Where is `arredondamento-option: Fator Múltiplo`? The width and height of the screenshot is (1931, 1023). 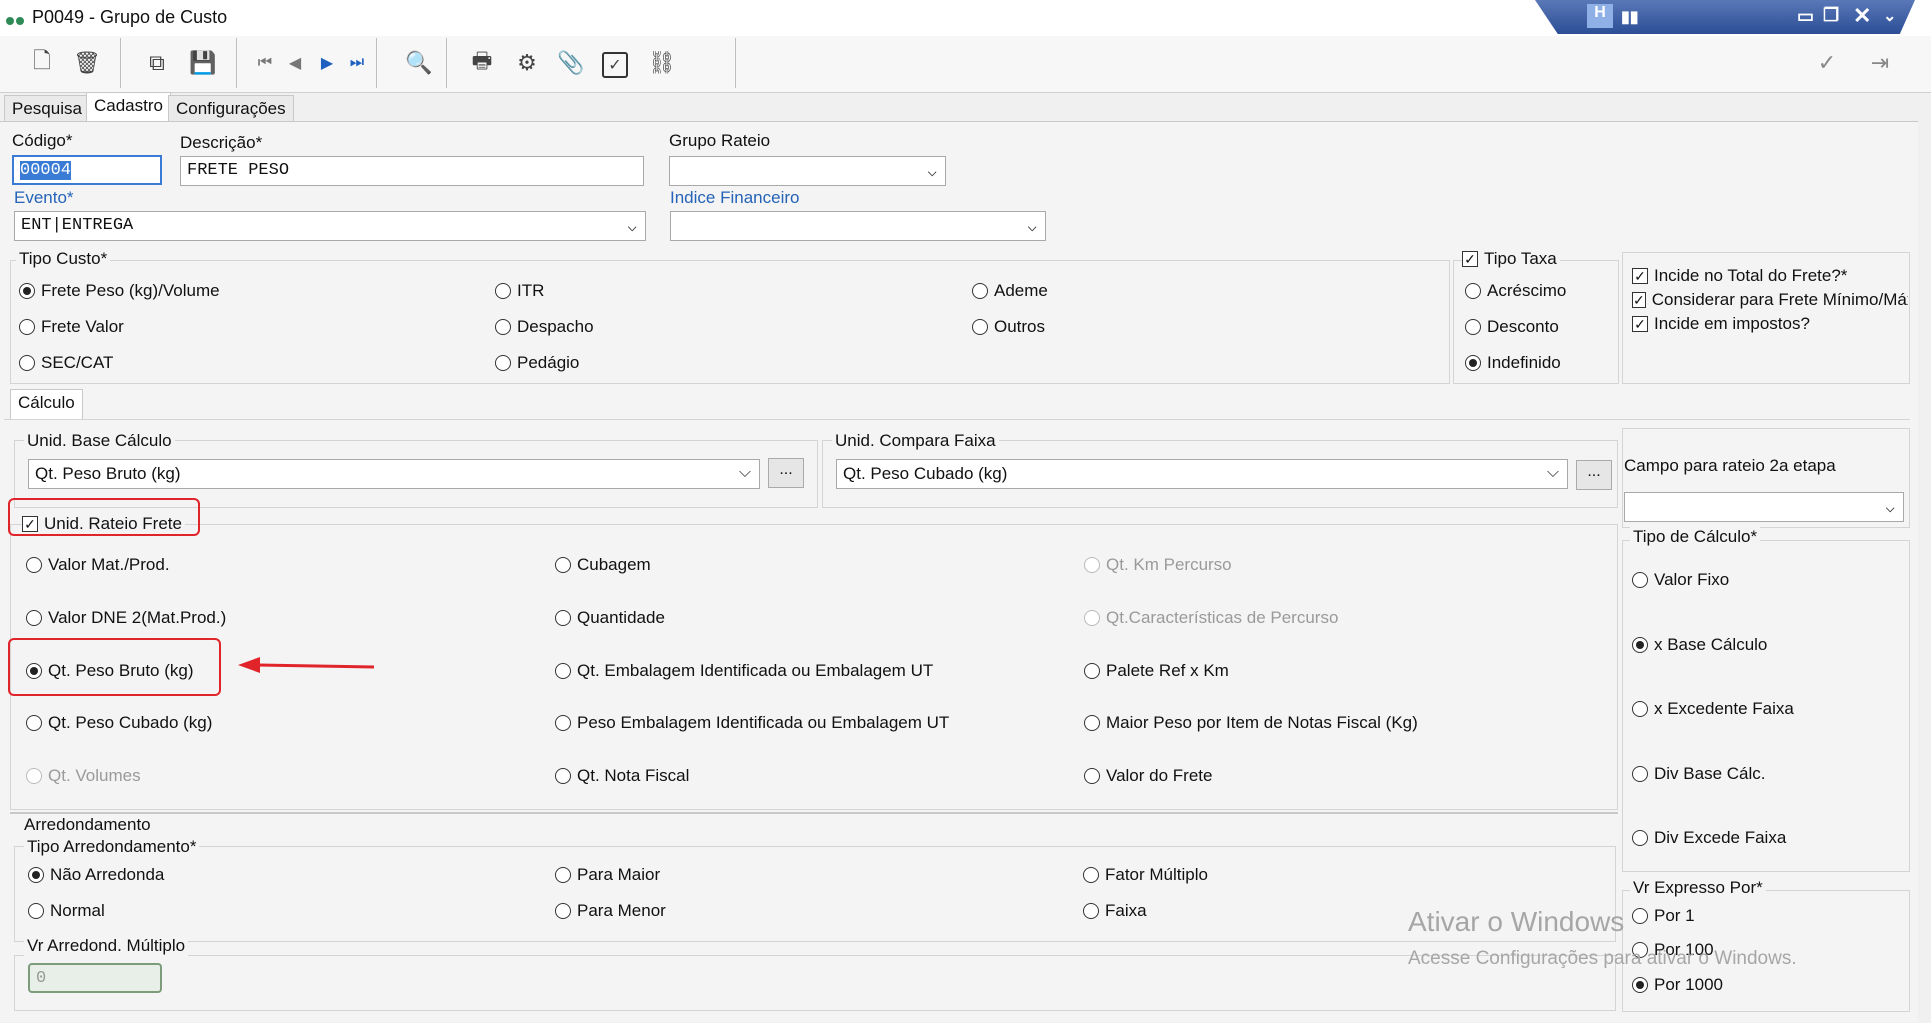 arredondamento-option: Fator Múltiplo is located at coordinates (1145, 875).